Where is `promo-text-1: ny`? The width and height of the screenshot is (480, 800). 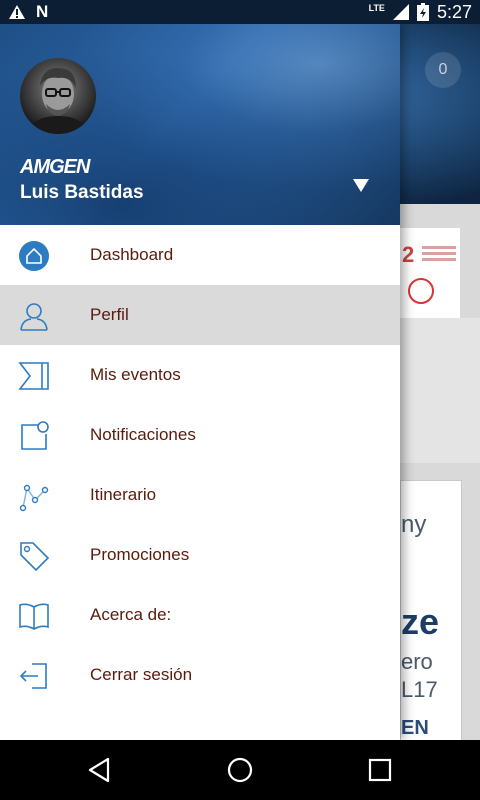 promo-text-1: ny is located at coordinates (414, 524).